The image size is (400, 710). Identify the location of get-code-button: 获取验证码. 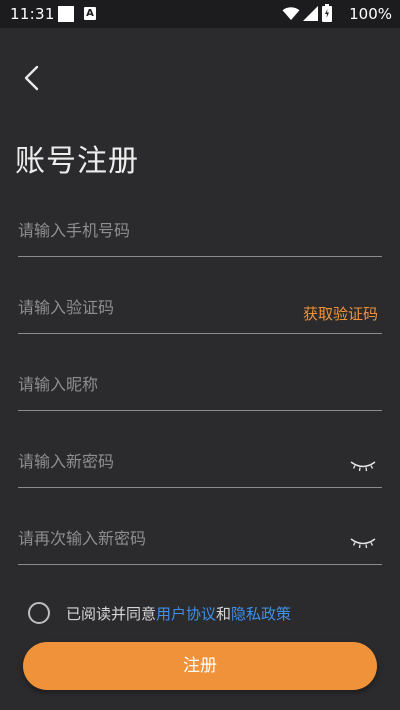
(340, 313).